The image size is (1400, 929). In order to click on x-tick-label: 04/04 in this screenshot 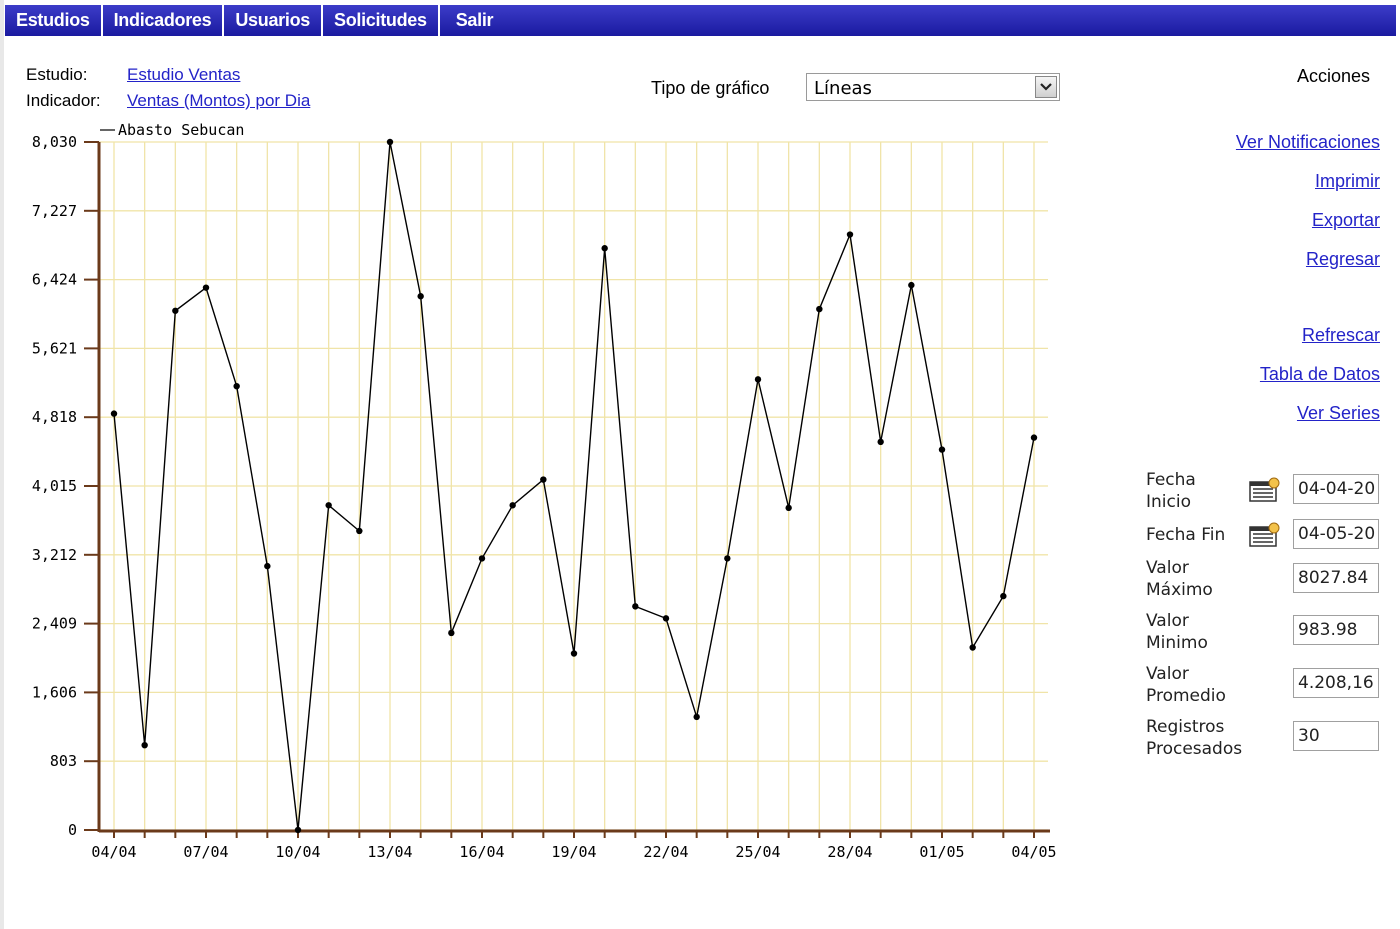, I will do `click(113, 852)`.